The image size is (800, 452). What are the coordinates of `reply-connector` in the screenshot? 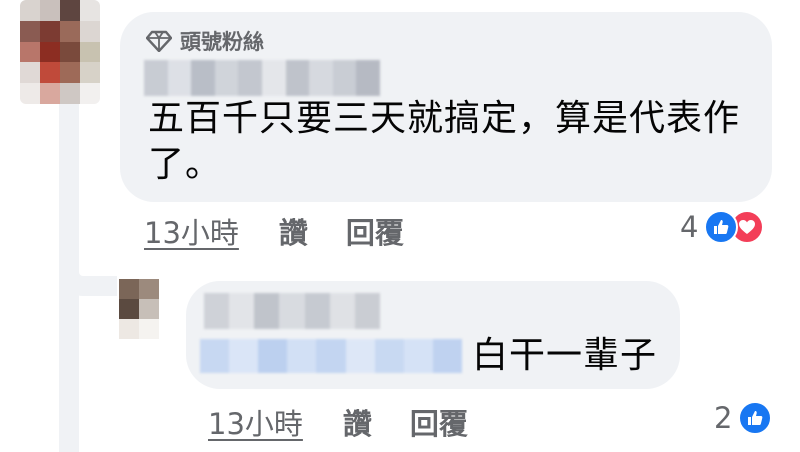 It's located at (88, 278).